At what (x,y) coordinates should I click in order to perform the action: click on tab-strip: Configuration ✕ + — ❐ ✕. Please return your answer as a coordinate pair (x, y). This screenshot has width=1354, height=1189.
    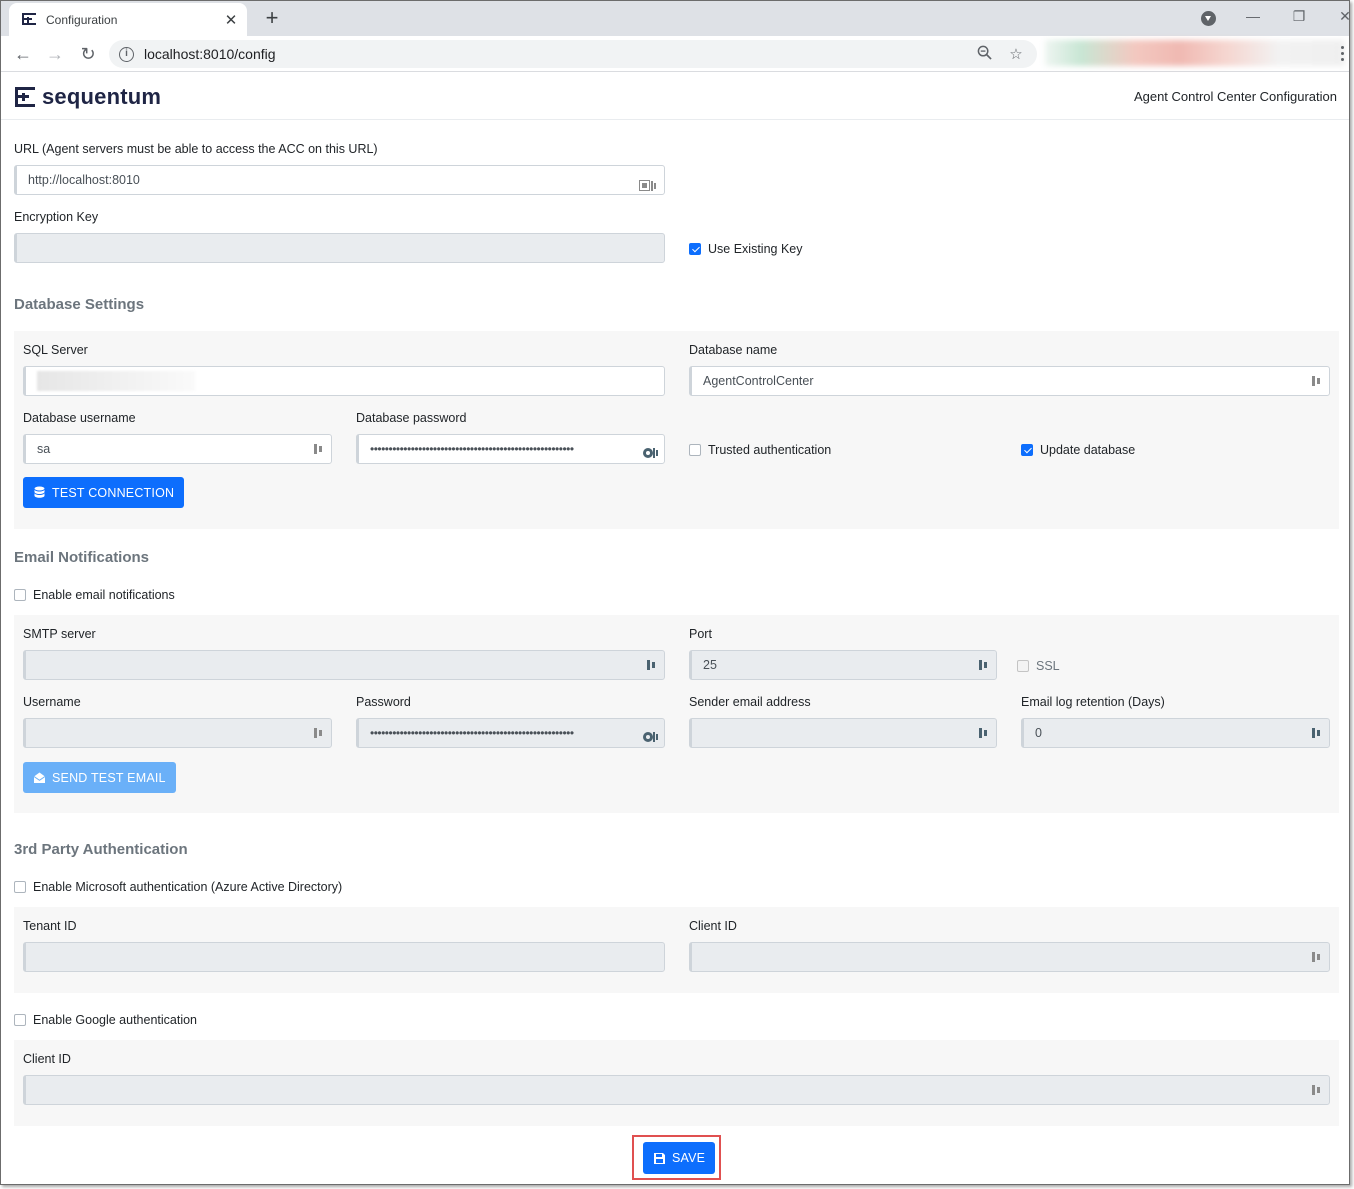
    Looking at the image, I should click on (675, 18).